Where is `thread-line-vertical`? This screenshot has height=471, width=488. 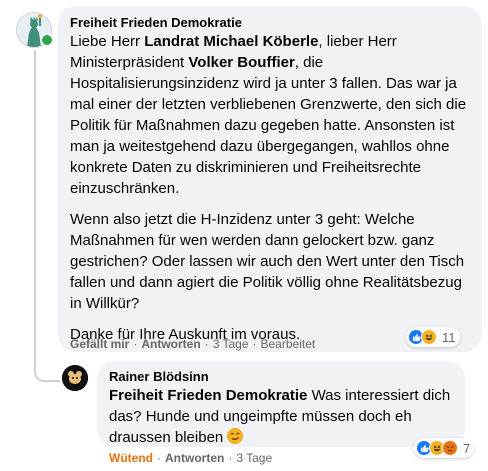 thread-line-vertical is located at coordinates (35, 210).